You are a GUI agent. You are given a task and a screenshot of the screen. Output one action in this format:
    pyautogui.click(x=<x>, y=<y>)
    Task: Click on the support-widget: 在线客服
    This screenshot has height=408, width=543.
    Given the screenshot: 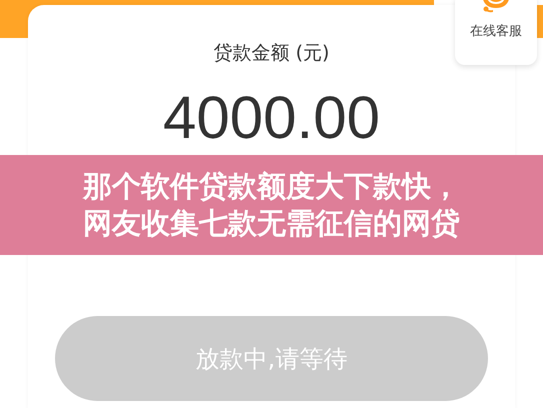 What is the action you would take?
    pyautogui.click(x=496, y=32)
    